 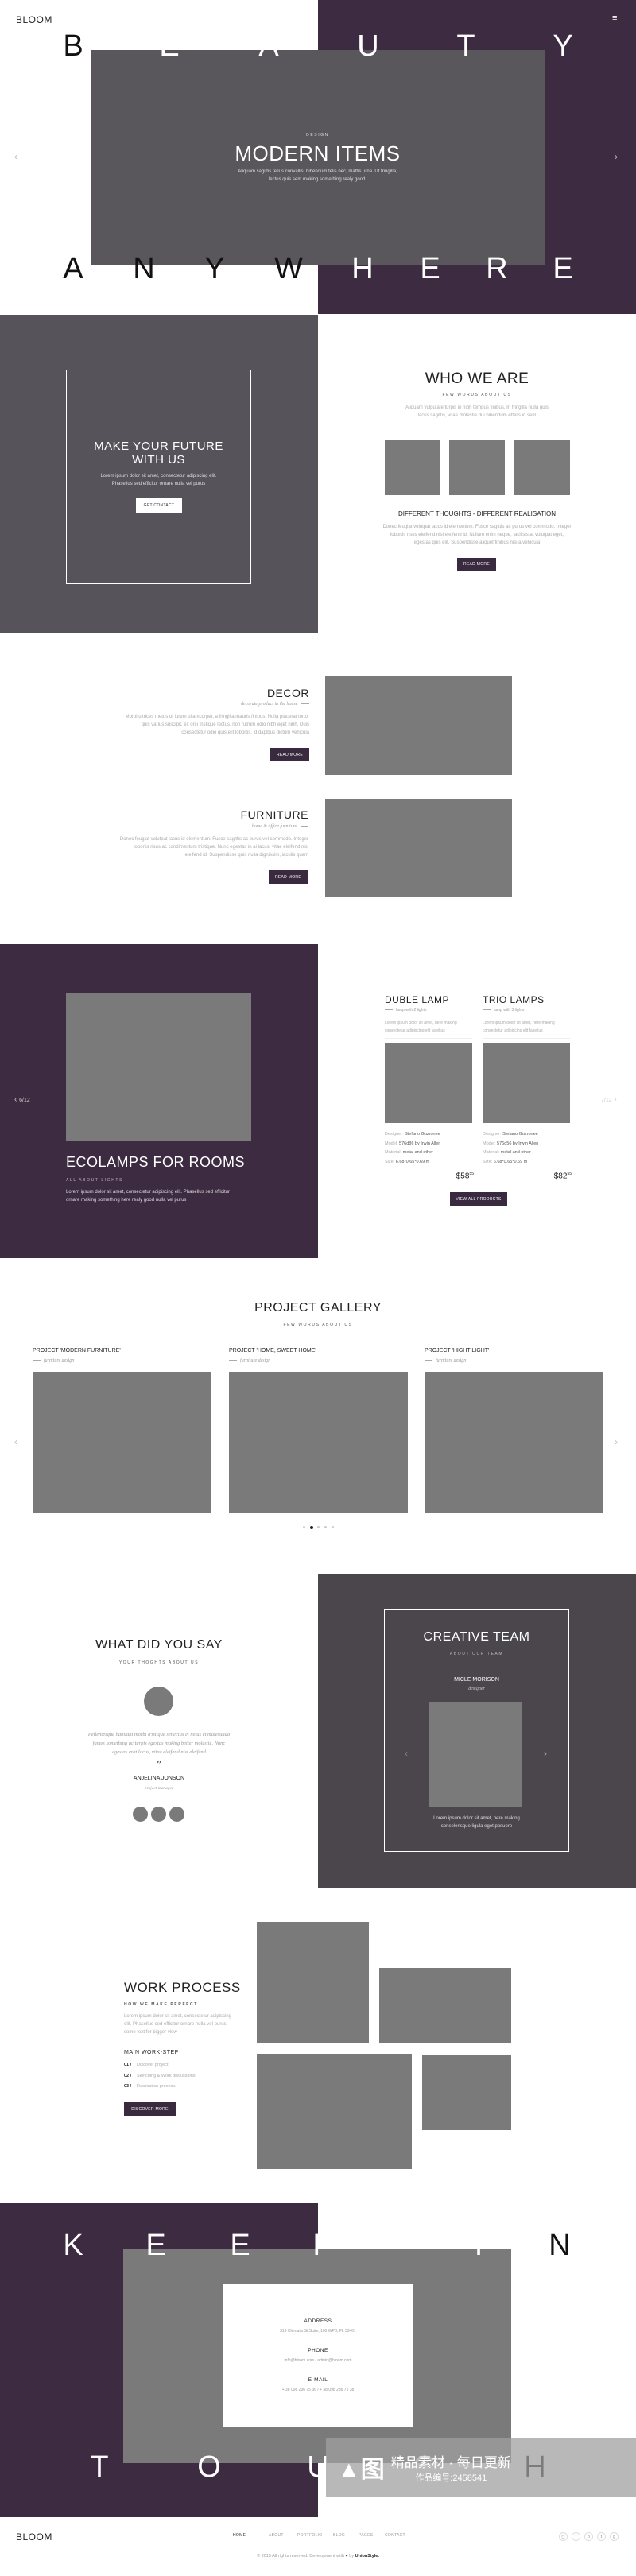 I want to click on team-text-line: Lorem ipsum dolor sit amet, here making, so click(x=476, y=1818).